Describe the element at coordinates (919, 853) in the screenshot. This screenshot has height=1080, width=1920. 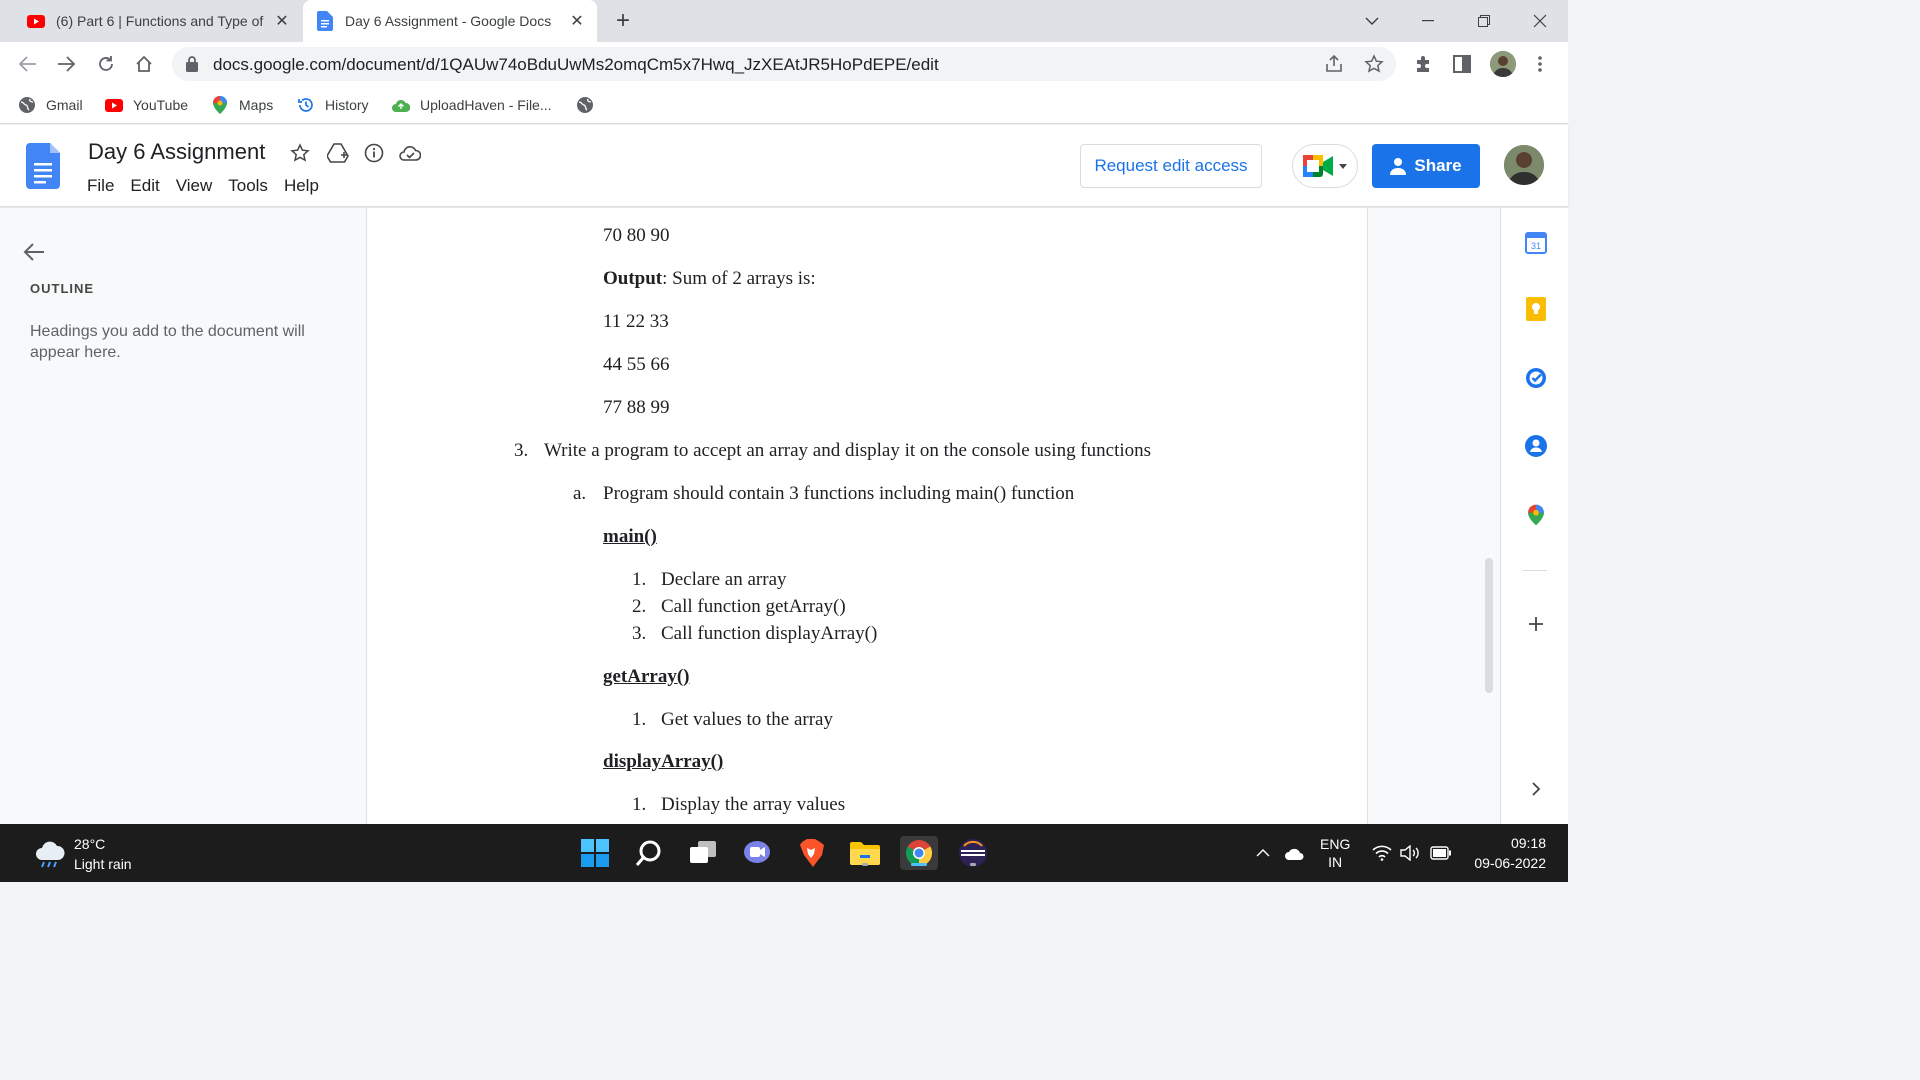
I see `chrome-taskbar-icon` at that location.